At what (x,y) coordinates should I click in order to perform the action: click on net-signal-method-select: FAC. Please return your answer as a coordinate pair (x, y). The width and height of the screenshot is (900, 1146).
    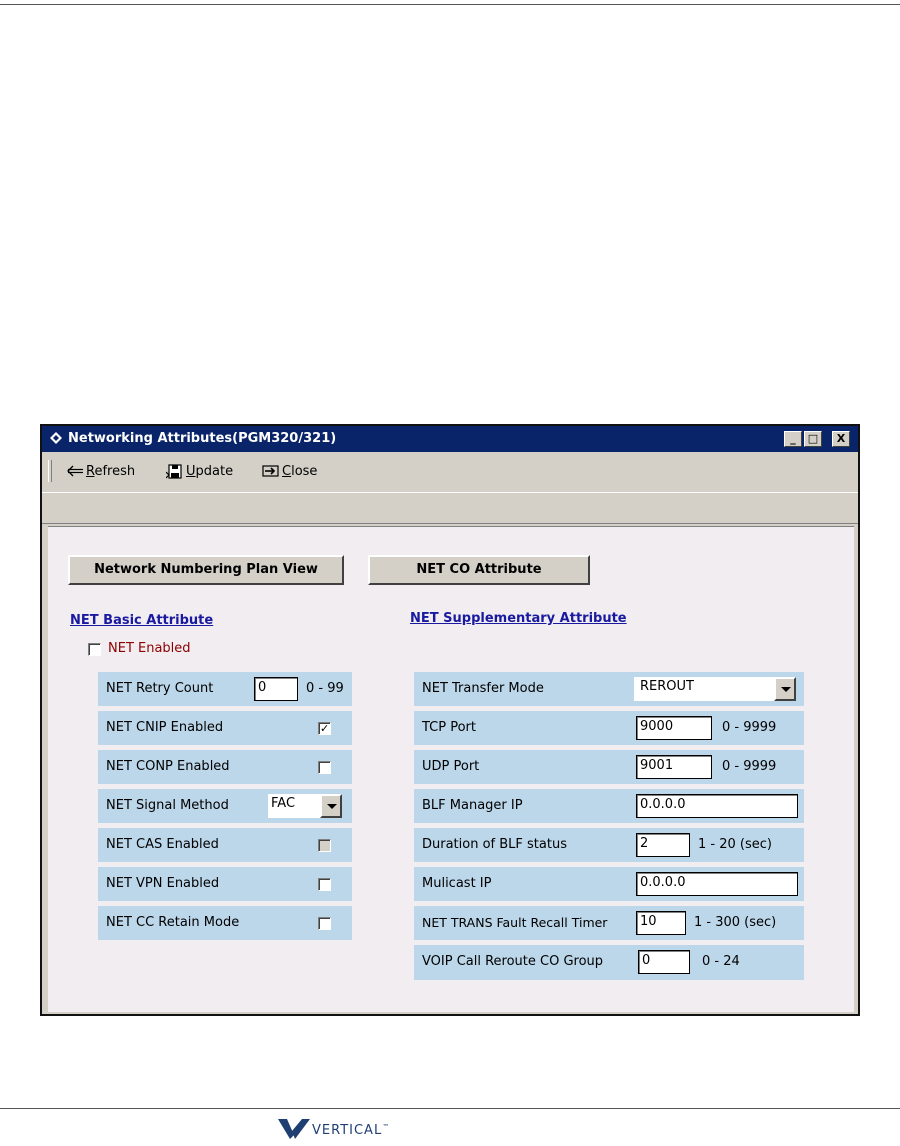
    Looking at the image, I should click on (294, 806).